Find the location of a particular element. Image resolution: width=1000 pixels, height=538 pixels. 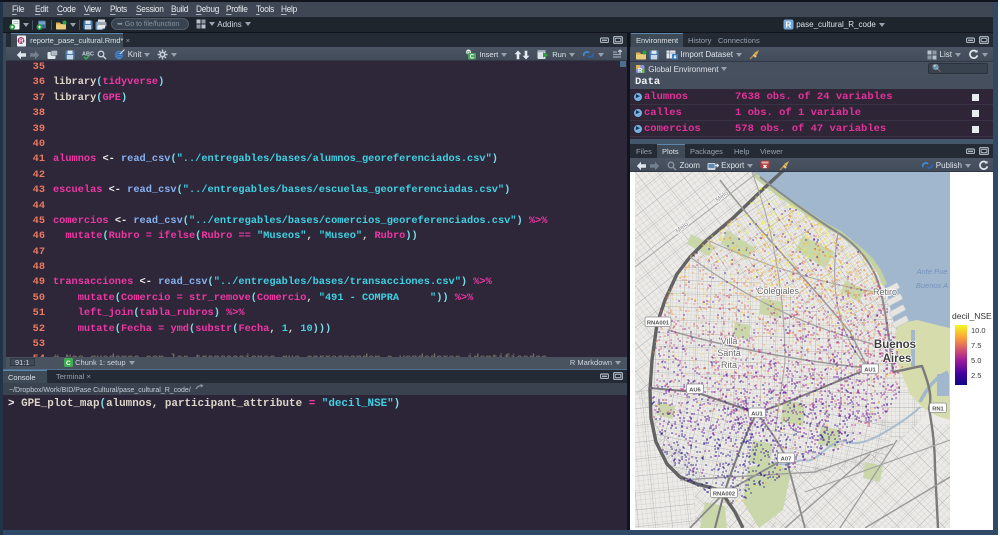

svg-text: Retiro is located at coordinates (885, 292).